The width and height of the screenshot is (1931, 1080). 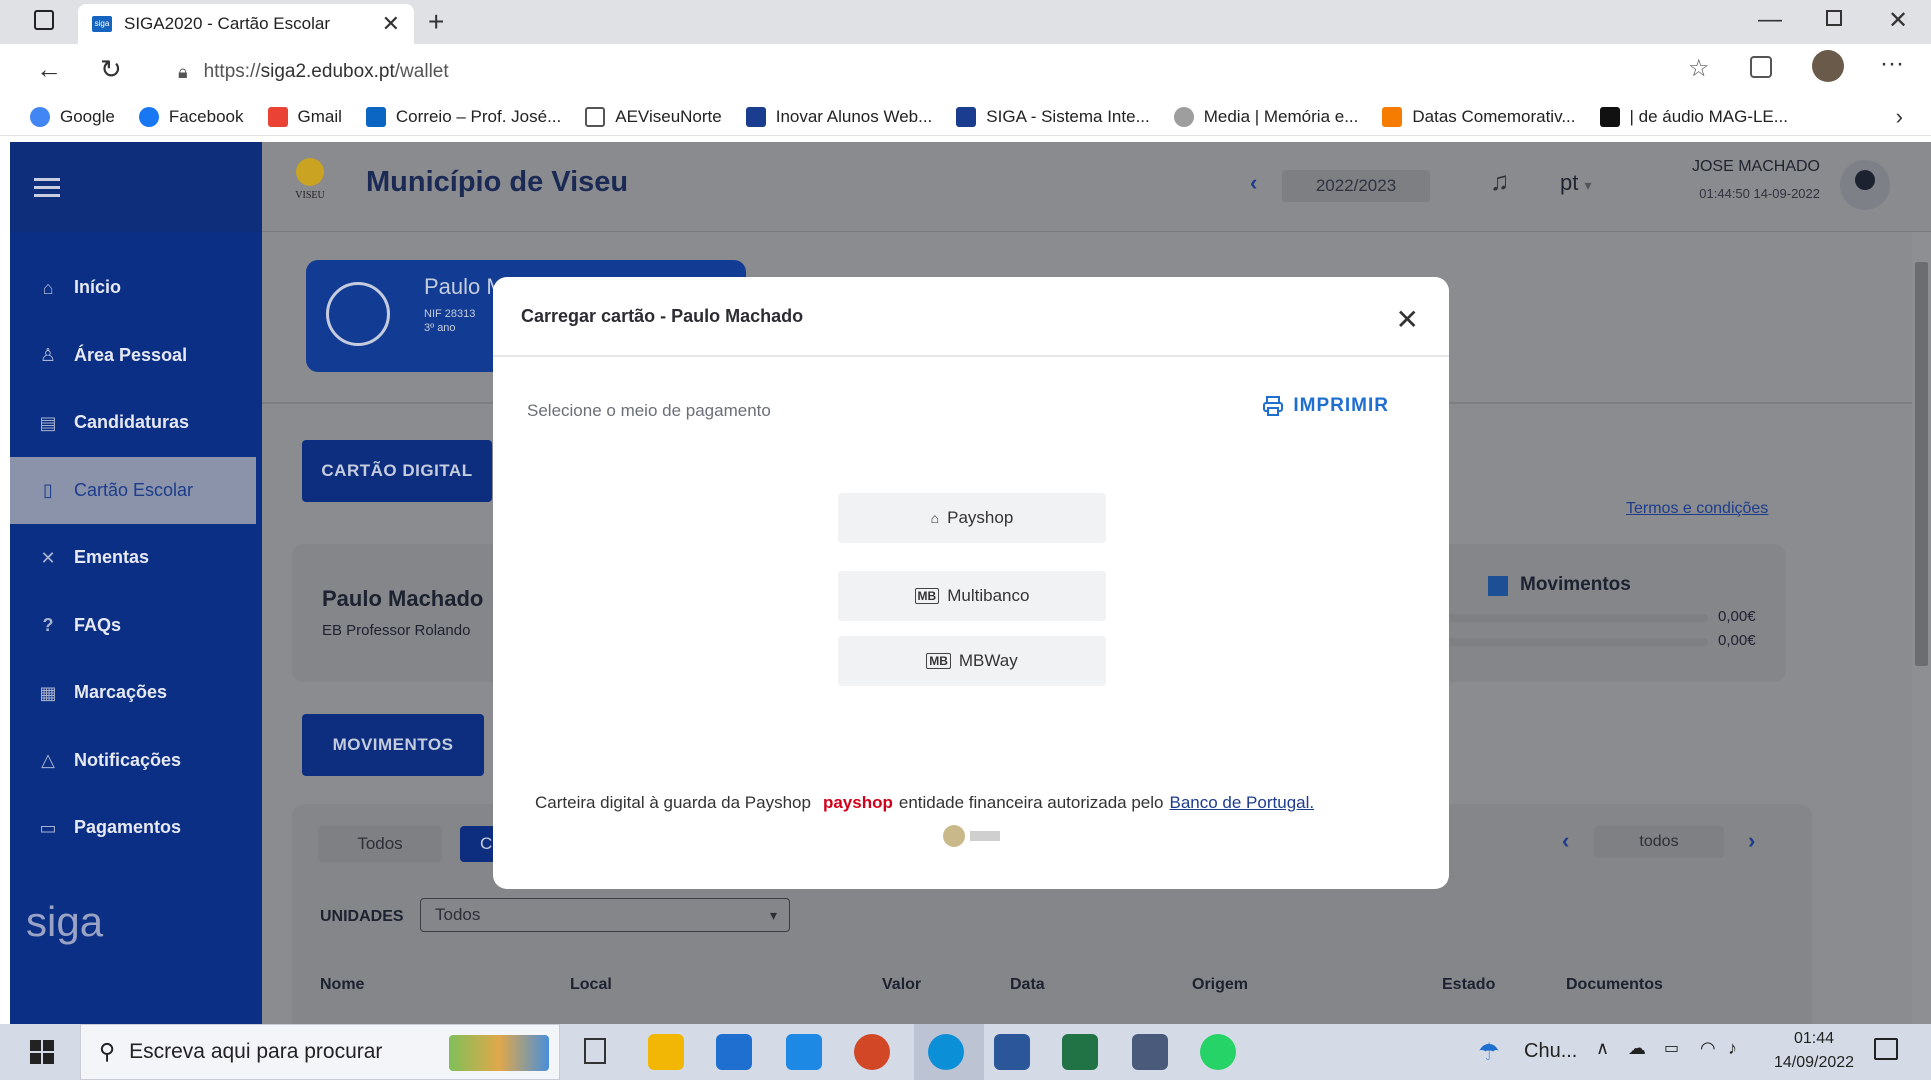 I want to click on word-icon, so click(x=1012, y=1052).